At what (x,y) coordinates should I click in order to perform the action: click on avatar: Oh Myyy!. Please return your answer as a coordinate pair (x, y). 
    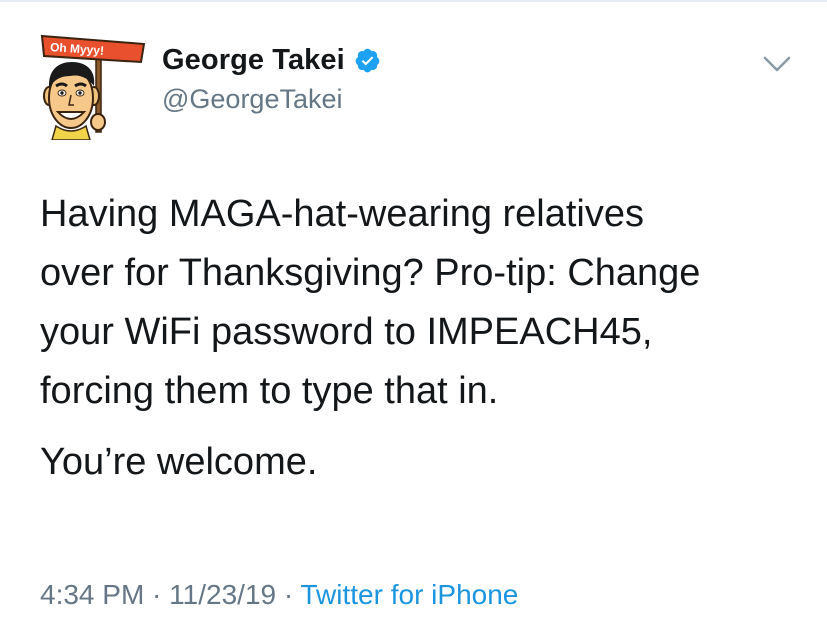
    Looking at the image, I should click on (94, 85).